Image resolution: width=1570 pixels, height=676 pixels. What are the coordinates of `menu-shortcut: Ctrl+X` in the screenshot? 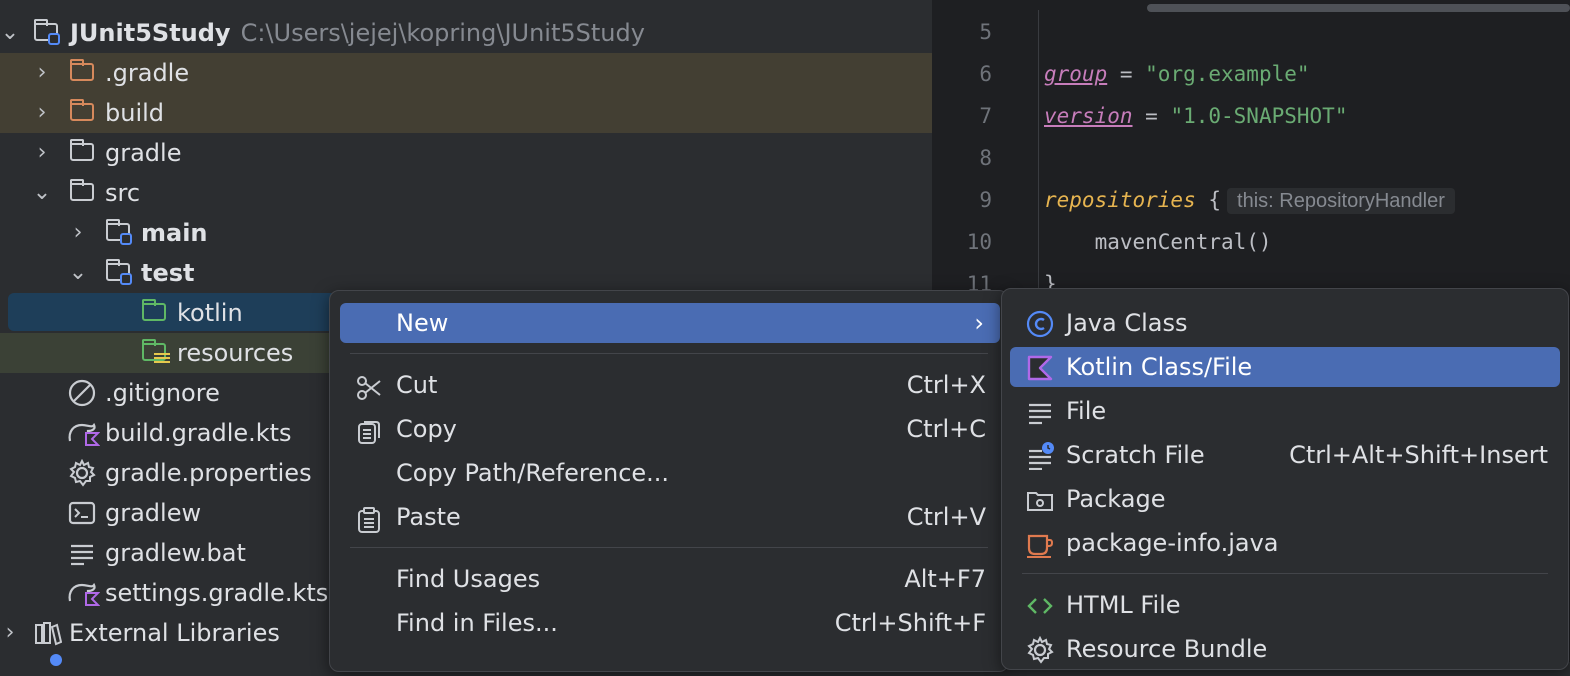 It's located at (946, 385).